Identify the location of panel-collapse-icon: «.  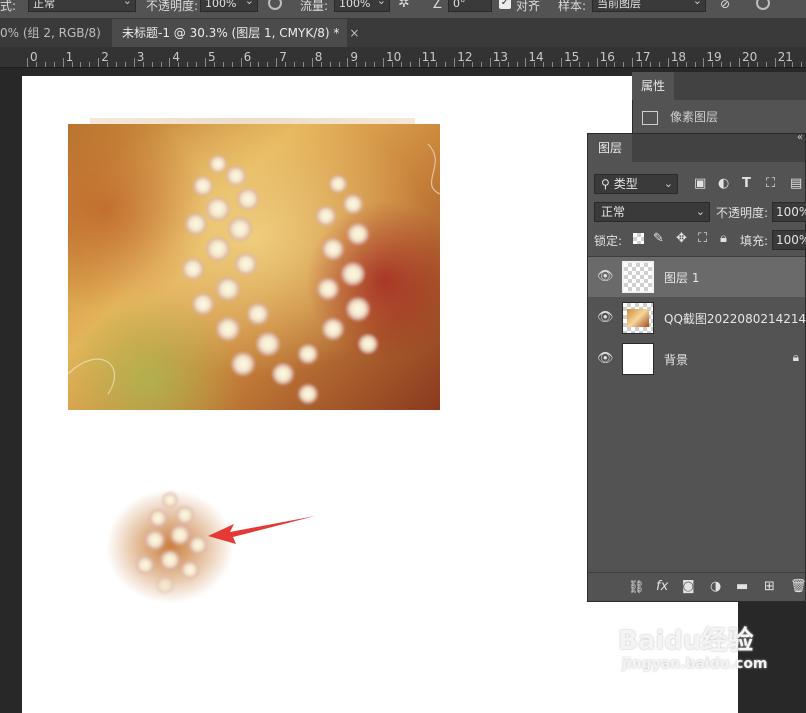
(800, 137).